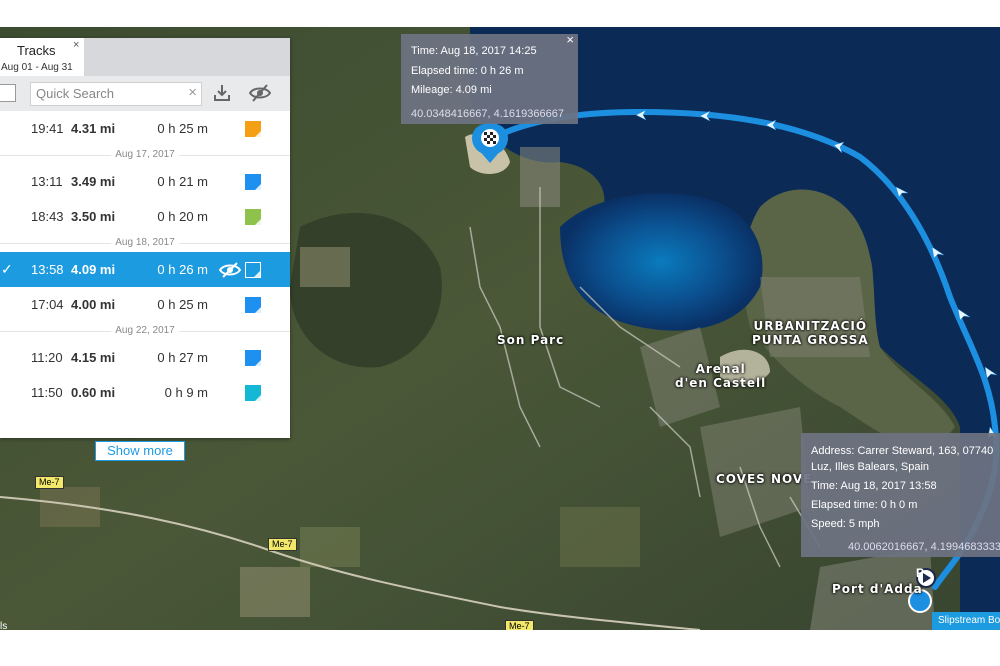 The width and height of the screenshot is (1000, 666). What do you see at coordinates (467, 71) in the screenshot?
I see `tooltip-elapsed: Elapsed time: 0 h 26 m` at bounding box center [467, 71].